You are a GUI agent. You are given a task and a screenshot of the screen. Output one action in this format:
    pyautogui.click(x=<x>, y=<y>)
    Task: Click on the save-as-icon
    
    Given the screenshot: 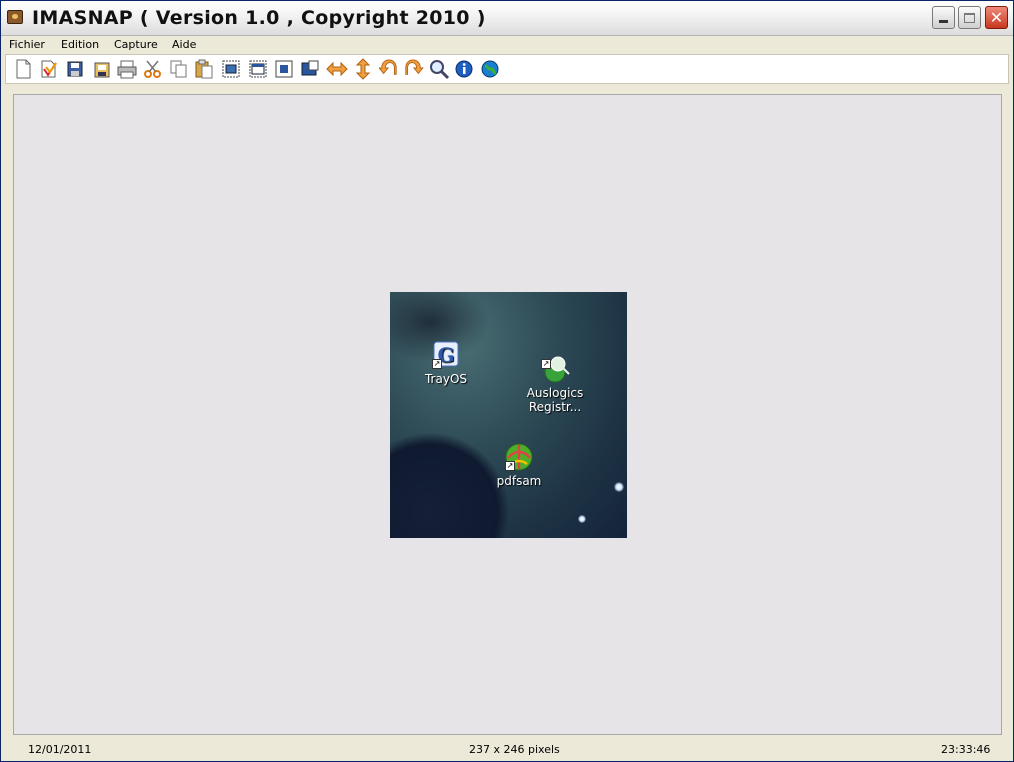 What is the action you would take?
    pyautogui.click(x=102, y=69)
    